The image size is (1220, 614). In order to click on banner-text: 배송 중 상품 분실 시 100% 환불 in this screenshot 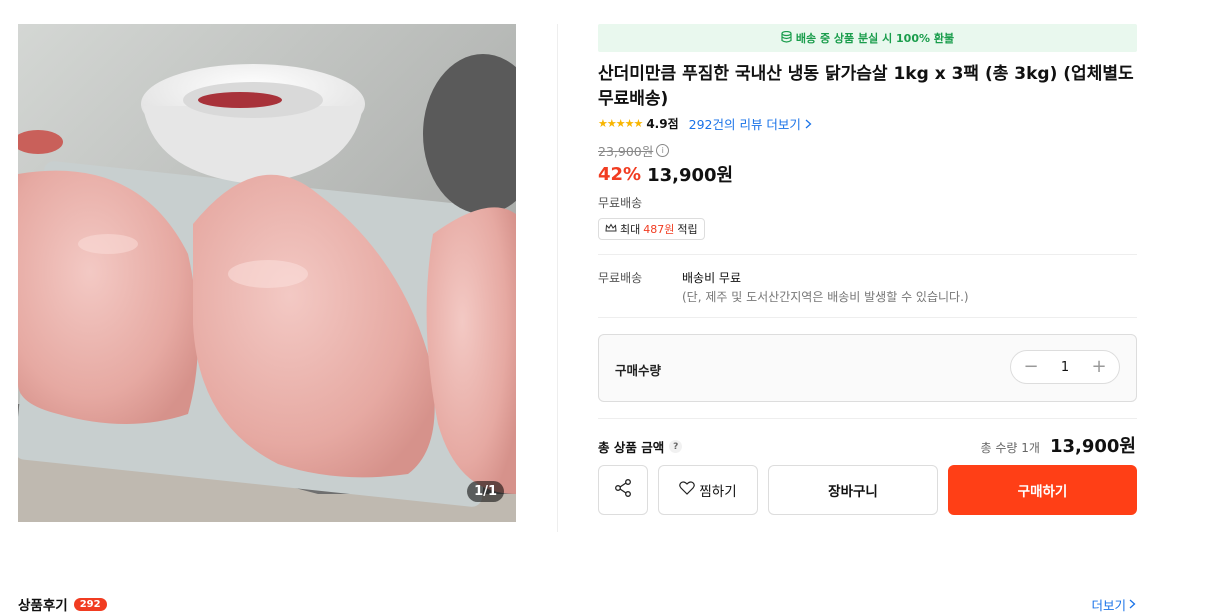, I will do `click(875, 38)`.